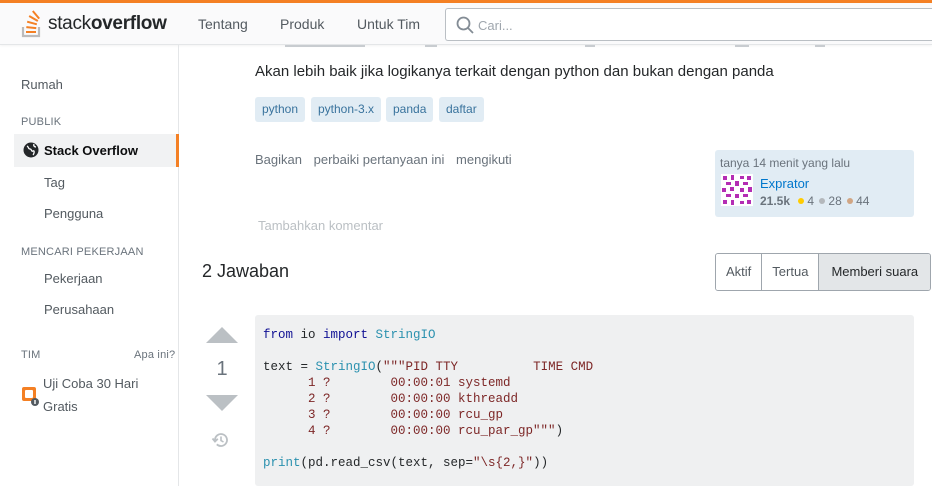 This screenshot has width=932, height=486. I want to click on sidebar-heading-jobs: MENCARI PEKERJAAN, so click(82, 252).